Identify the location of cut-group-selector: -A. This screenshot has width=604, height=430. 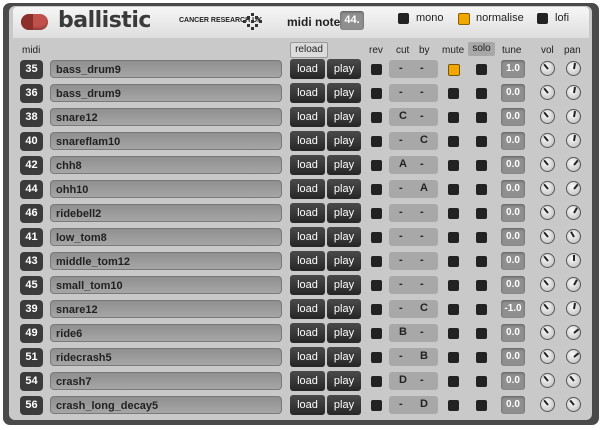
(413, 189).